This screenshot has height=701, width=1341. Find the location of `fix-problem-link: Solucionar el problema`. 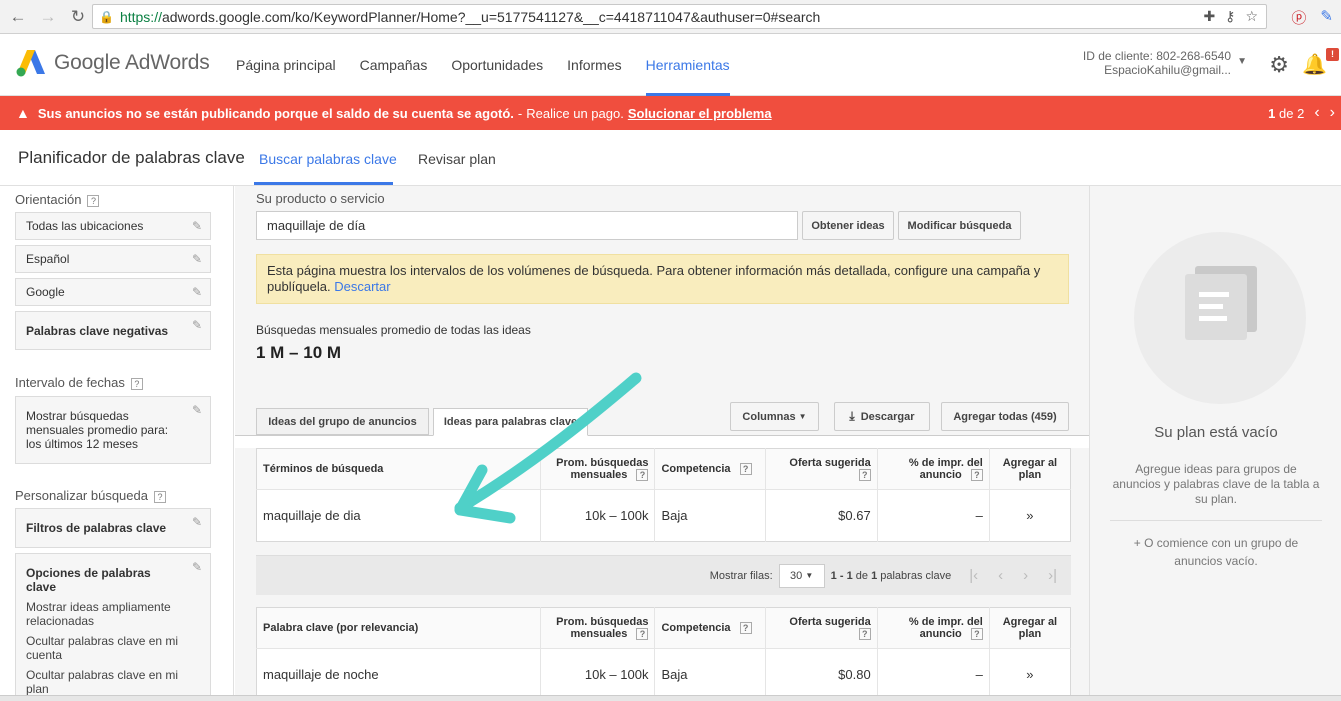

fix-problem-link: Solucionar el problema is located at coordinates (700, 113).